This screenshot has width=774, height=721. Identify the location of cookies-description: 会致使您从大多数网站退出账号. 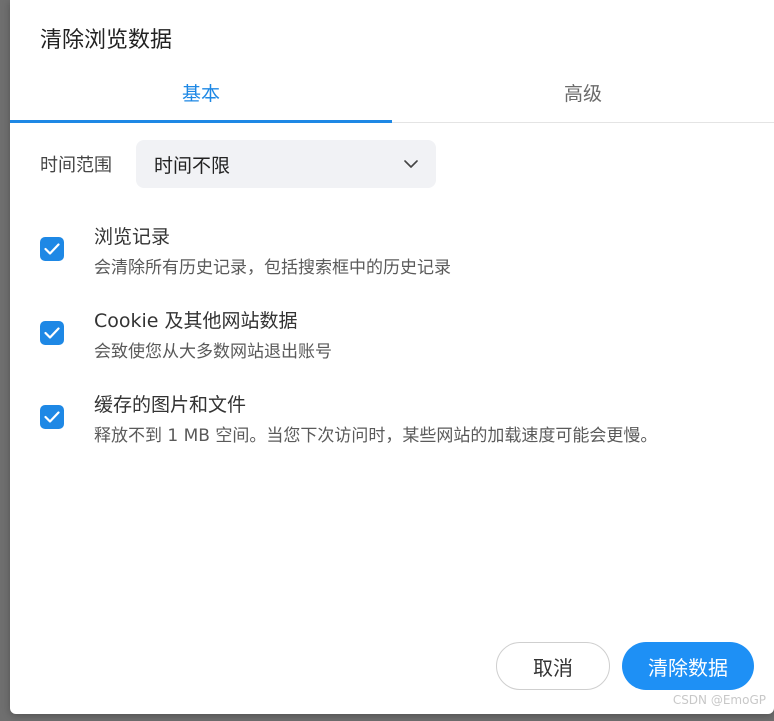
(213, 352).